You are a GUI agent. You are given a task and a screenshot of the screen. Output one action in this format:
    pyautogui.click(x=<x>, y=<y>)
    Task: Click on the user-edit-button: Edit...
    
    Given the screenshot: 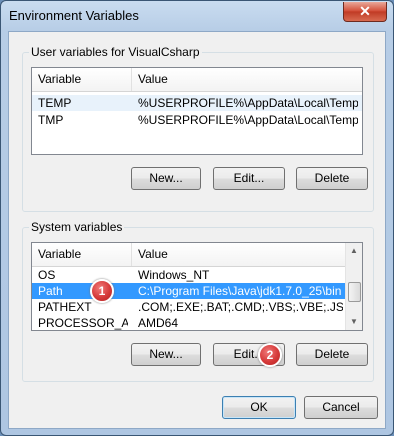 What is the action you would take?
    pyautogui.click(x=249, y=178)
    